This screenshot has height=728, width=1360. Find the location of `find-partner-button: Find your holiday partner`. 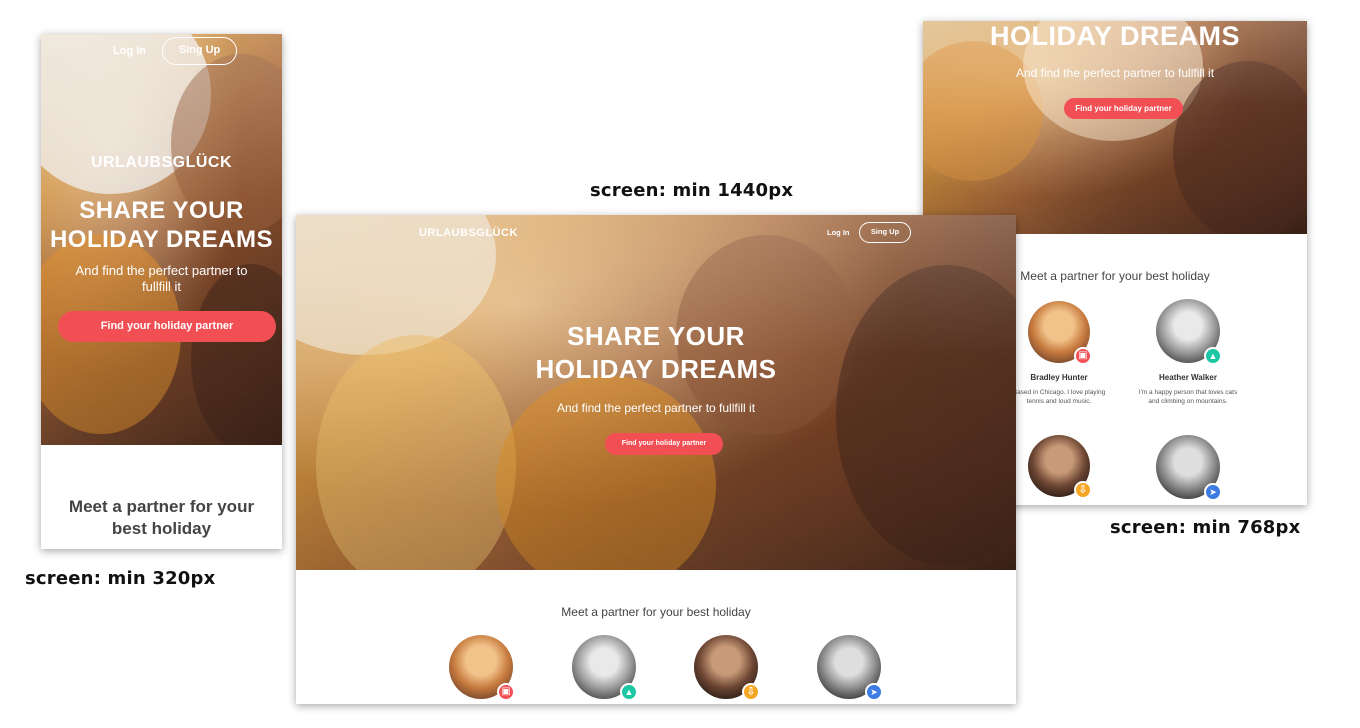

find-partner-button: Find your holiday partner is located at coordinates (167, 326).